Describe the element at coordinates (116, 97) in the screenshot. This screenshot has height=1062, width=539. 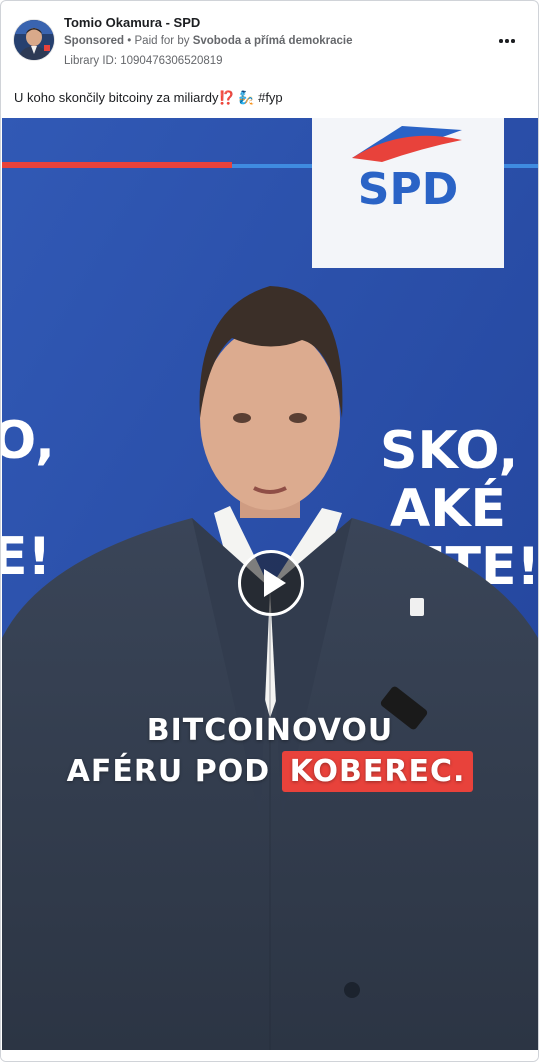
I see `caption-text: U koho skončily bitcoiny za miliardy` at that location.